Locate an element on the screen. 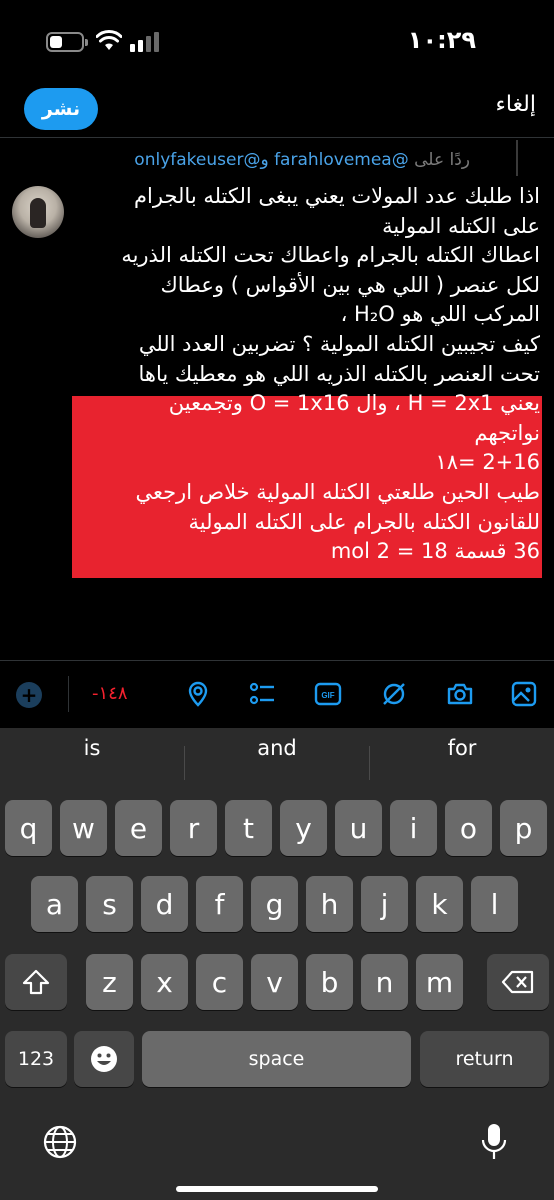  key-n: n is located at coordinates (384, 982).